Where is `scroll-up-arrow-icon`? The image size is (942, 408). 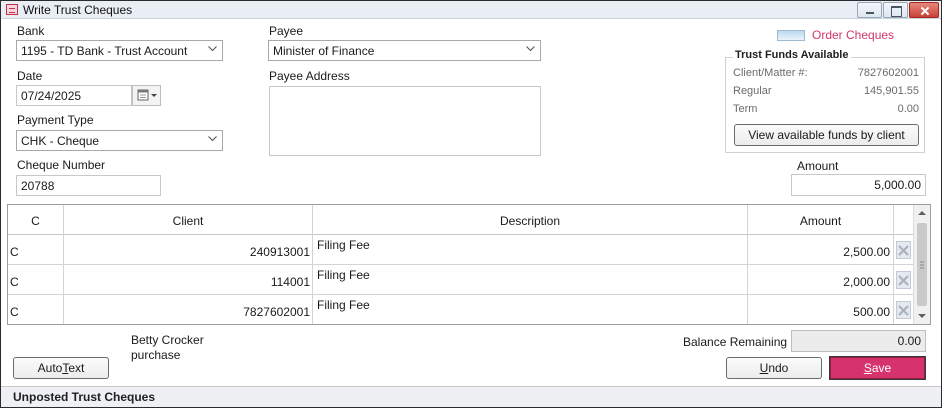
scroll-up-arrow-icon is located at coordinates (922, 213).